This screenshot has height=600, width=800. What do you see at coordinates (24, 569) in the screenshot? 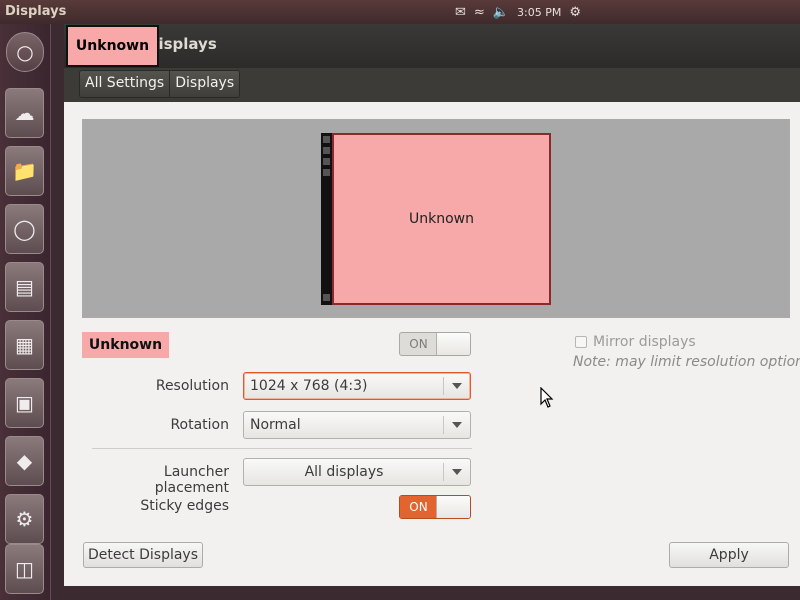
I see `trash-icon: ◫` at bounding box center [24, 569].